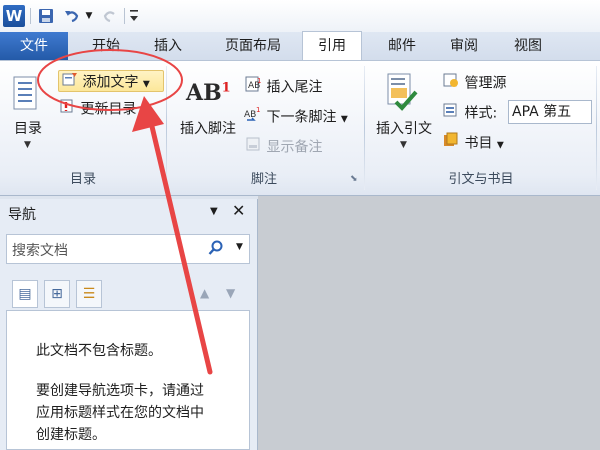  What do you see at coordinates (120, 413) in the screenshot?
I see `instructions-line-2: 应用标题样式在您的文档中` at bounding box center [120, 413].